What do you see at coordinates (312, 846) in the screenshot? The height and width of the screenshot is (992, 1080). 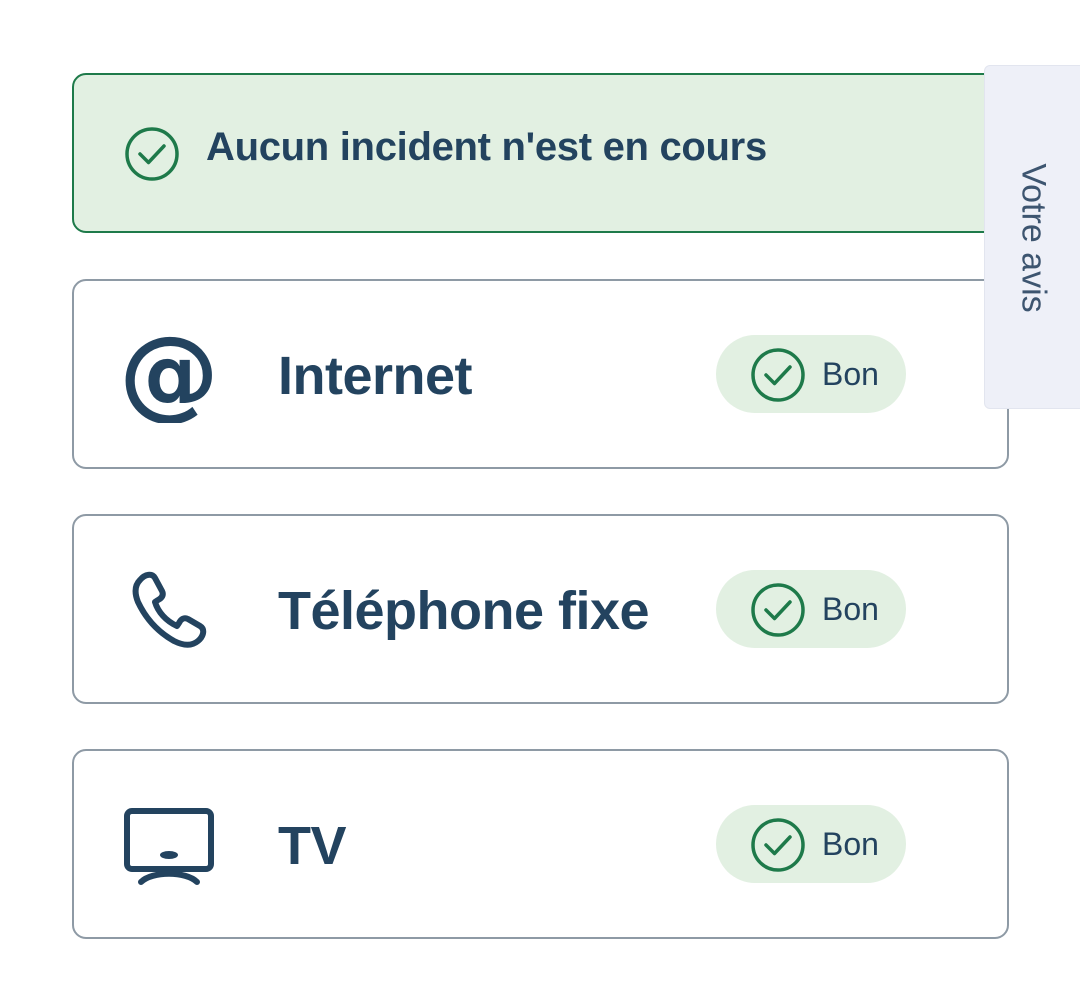 I see `service-label: TV` at bounding box center [312, 846].